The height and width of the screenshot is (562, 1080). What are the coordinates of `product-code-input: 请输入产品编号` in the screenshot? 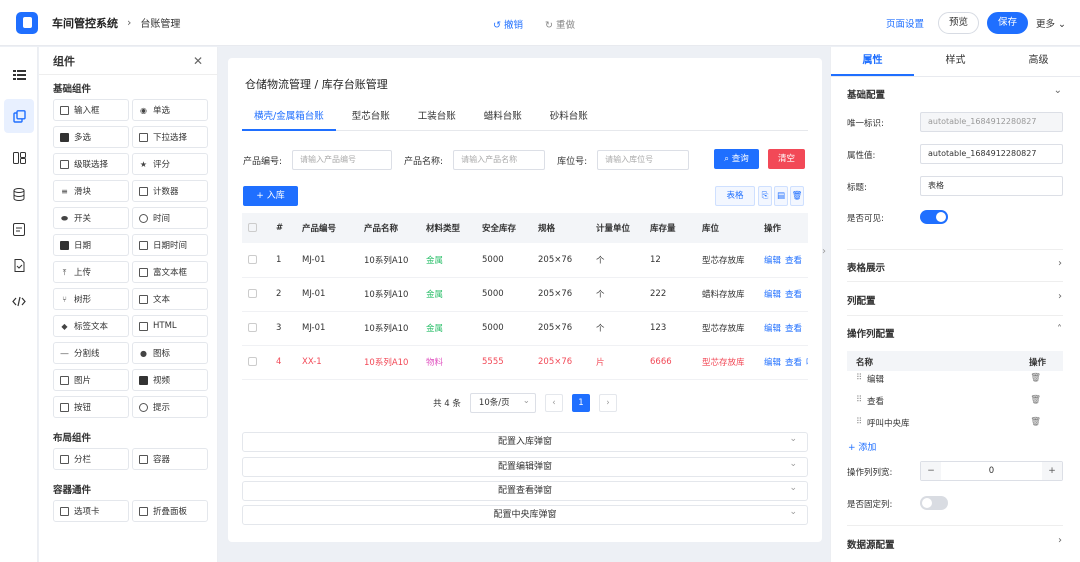 It's located at (342, 160).